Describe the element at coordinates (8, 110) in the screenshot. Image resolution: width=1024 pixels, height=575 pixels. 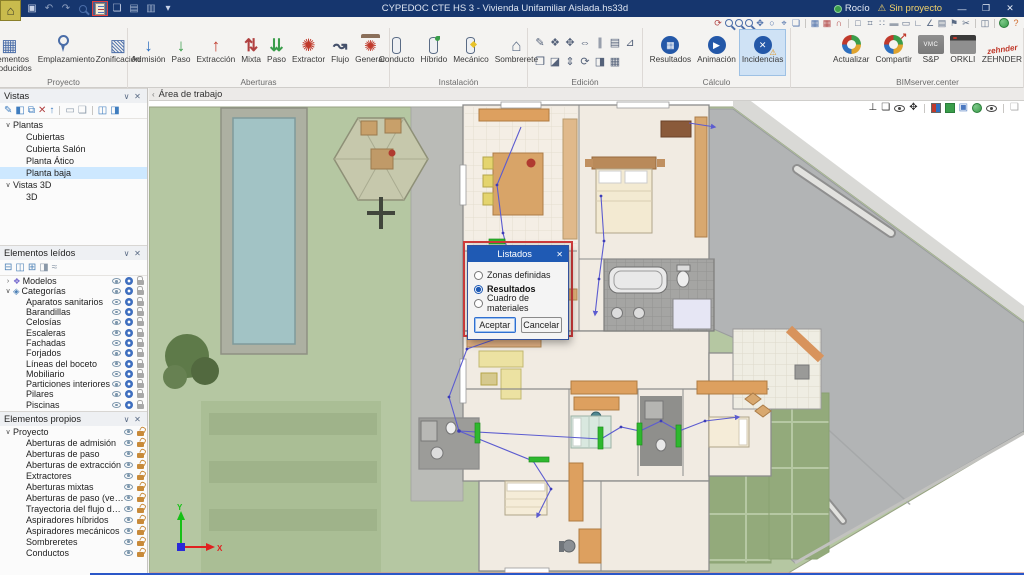
I see `new-view-icon: ✎` at that location.